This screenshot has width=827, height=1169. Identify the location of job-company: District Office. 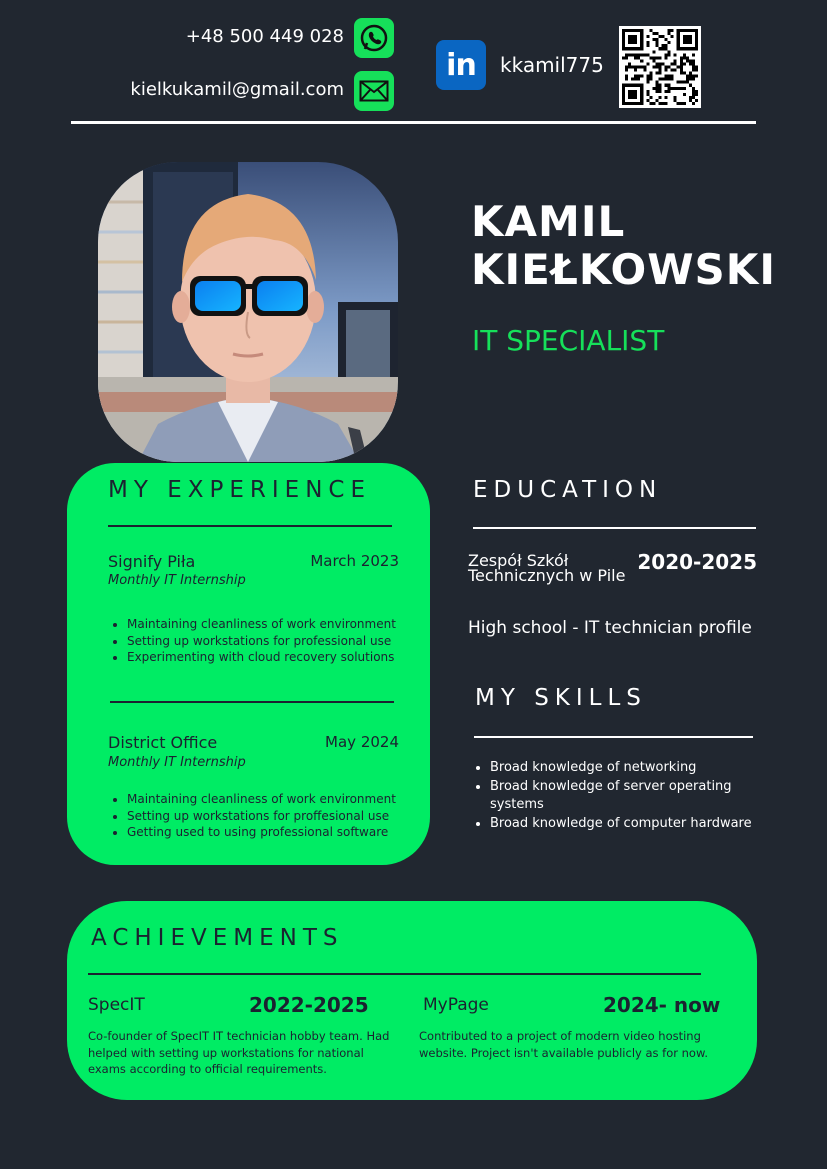
(163, 742).